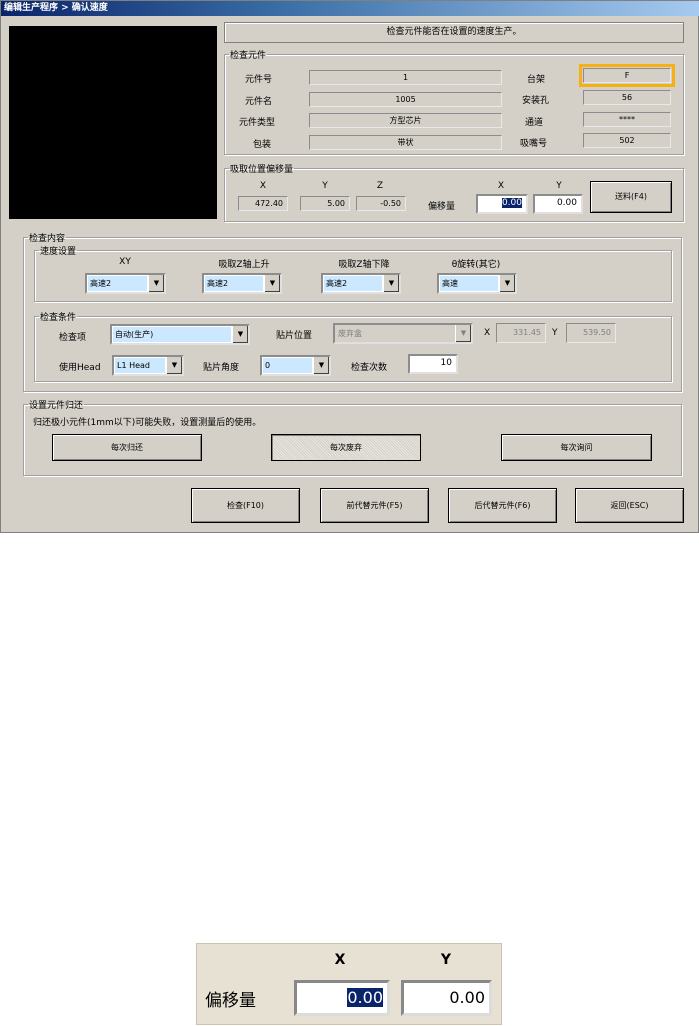  I want to click on speed-z-up-label: 吸取Z轴上升, so click(244, 265).